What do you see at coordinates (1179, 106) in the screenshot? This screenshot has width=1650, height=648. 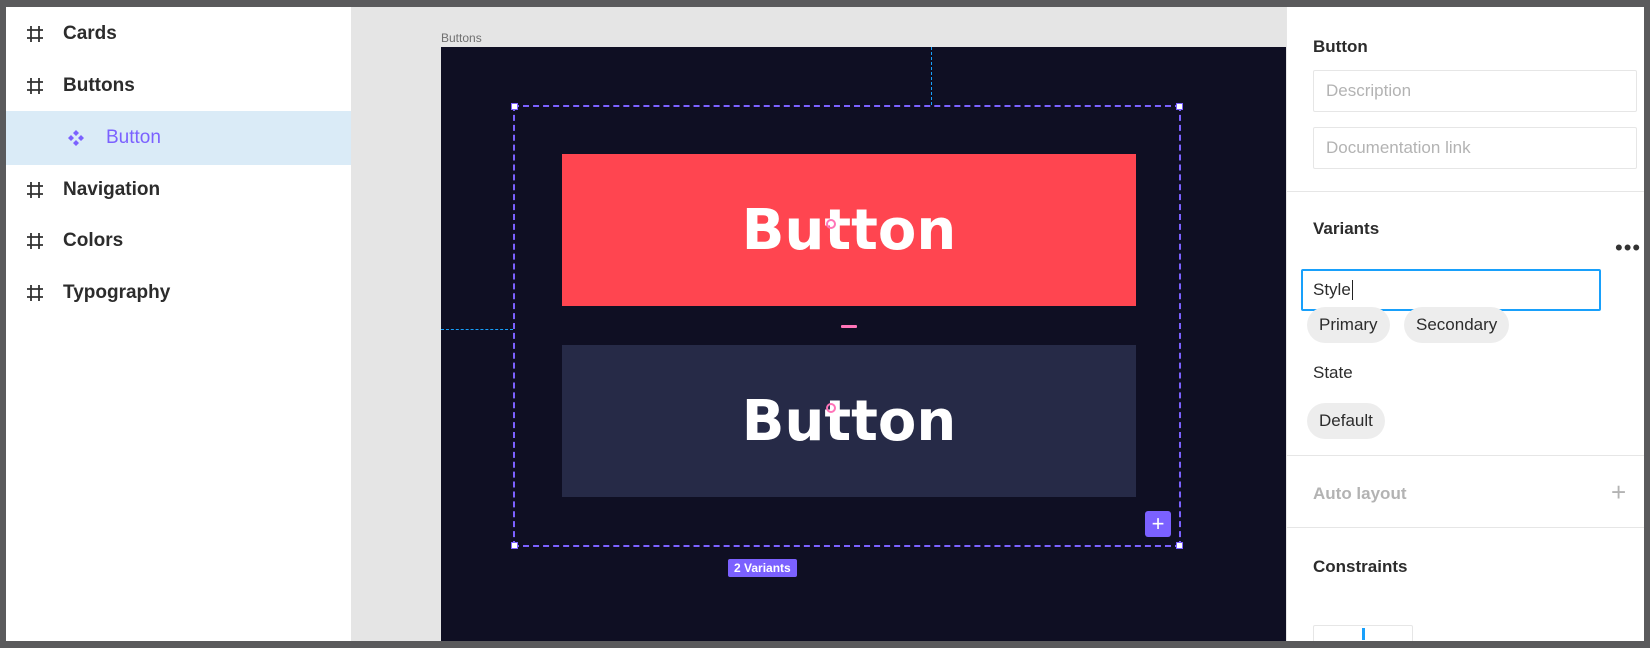 I see `resize-handle-top-right` at bounding box center [1179, 106].